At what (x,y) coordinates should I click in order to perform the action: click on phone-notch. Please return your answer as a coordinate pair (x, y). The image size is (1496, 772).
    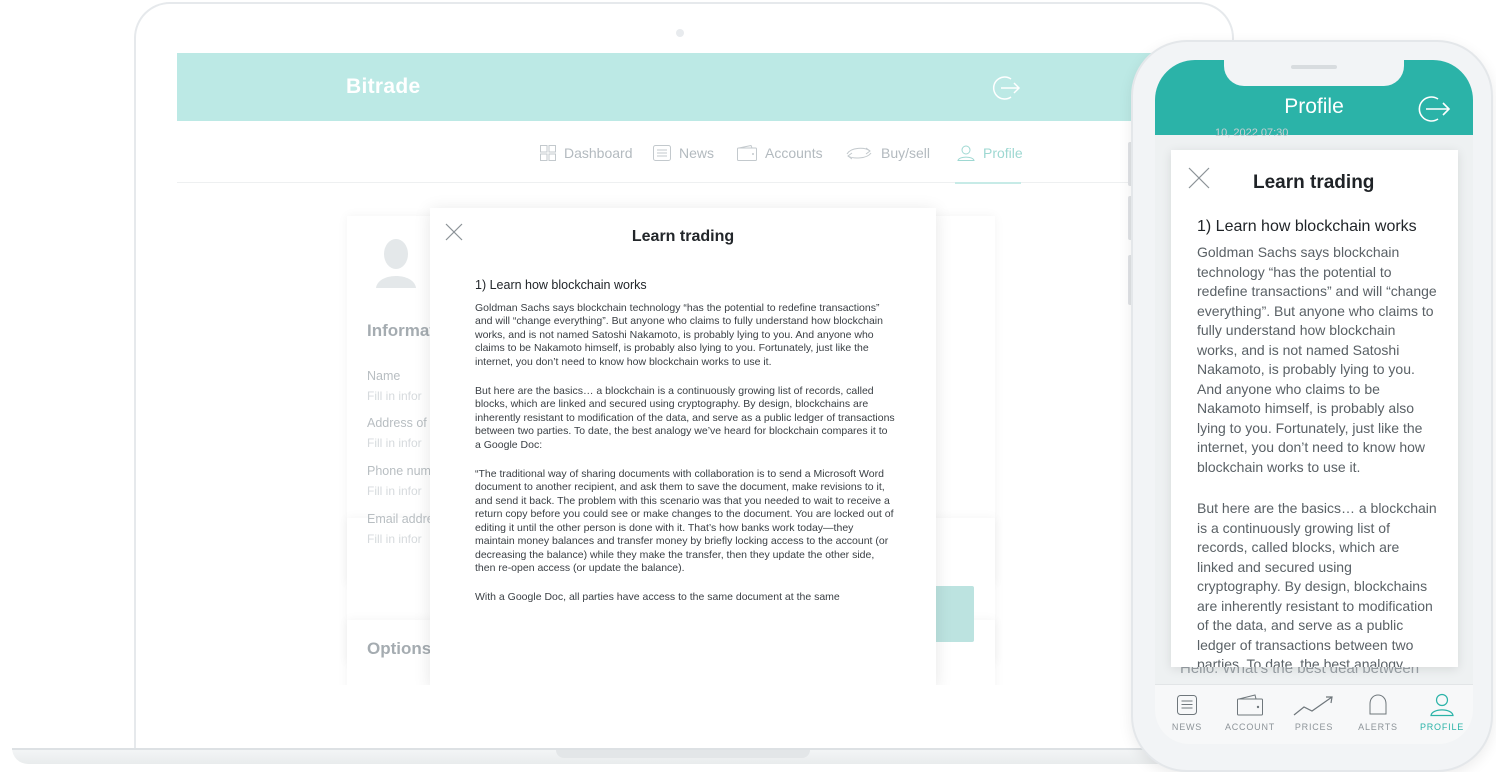
    Looking at the image, I should click on (1314, 72).